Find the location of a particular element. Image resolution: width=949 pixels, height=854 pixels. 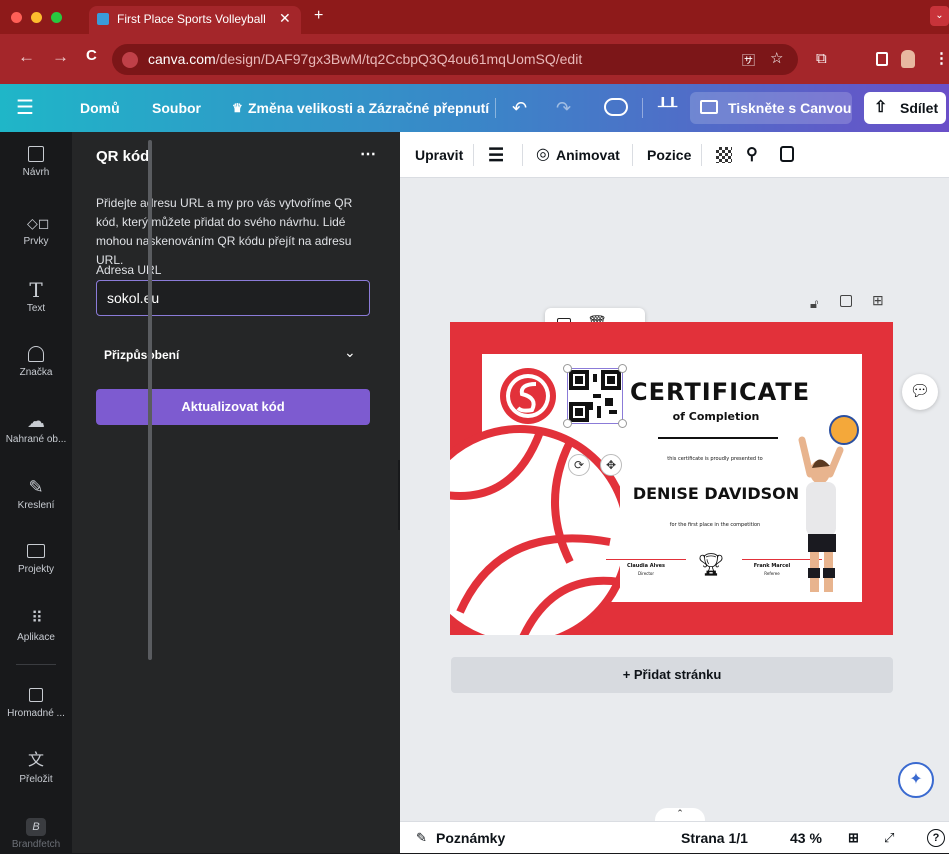

sidebar-item-label: Přeložit is located at coordinates (36, 779).